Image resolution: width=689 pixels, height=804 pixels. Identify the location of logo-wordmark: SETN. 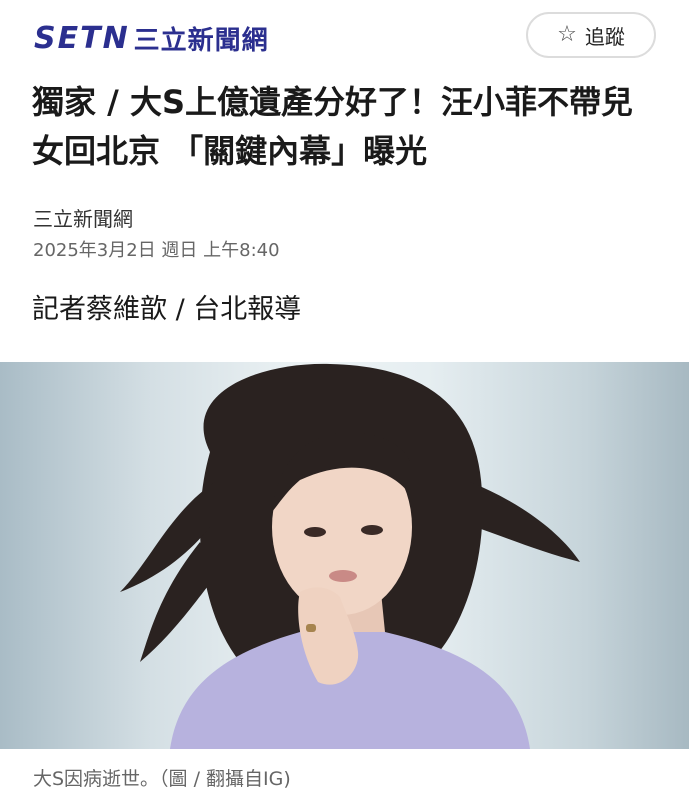
(82, 38).